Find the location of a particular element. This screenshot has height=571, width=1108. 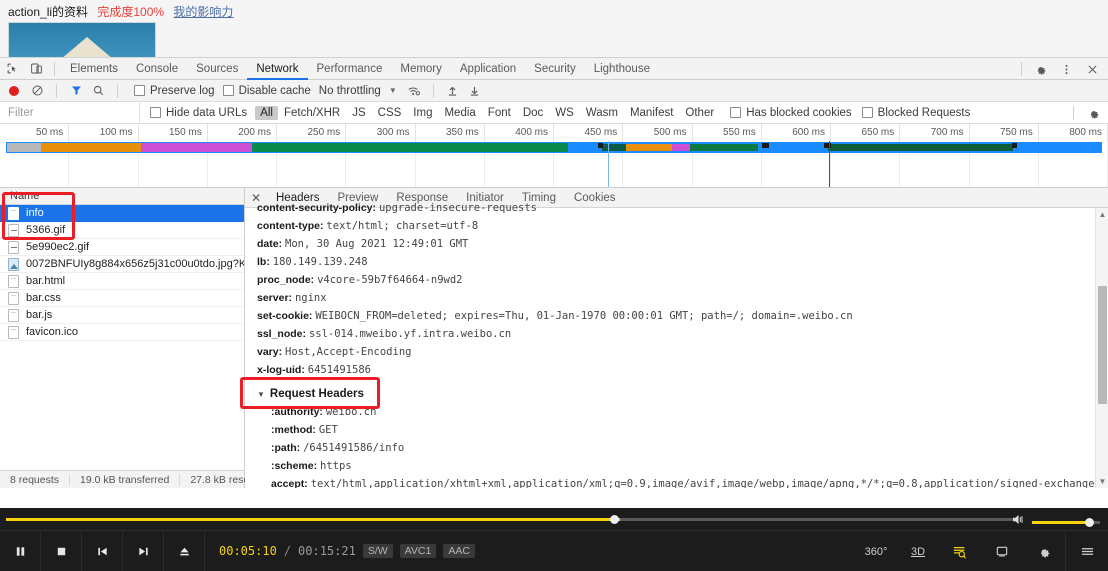

inspect-icon is located at coordinates (12, 69).